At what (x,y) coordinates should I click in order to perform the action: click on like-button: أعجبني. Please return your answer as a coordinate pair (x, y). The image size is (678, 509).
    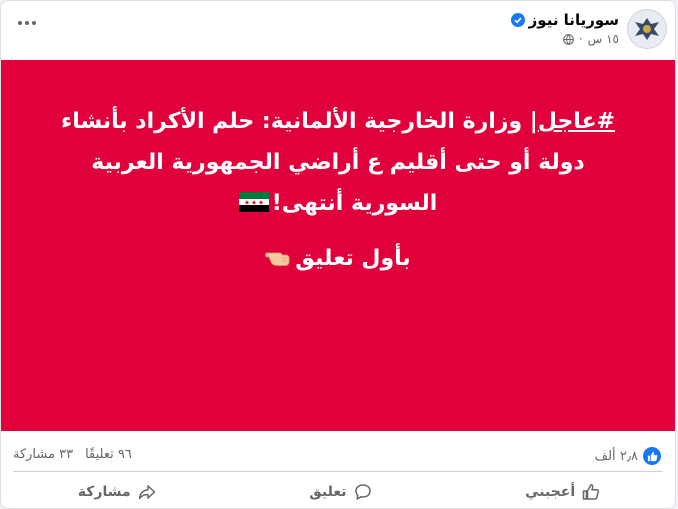
    Looking at the image, I should click on (562, 492).